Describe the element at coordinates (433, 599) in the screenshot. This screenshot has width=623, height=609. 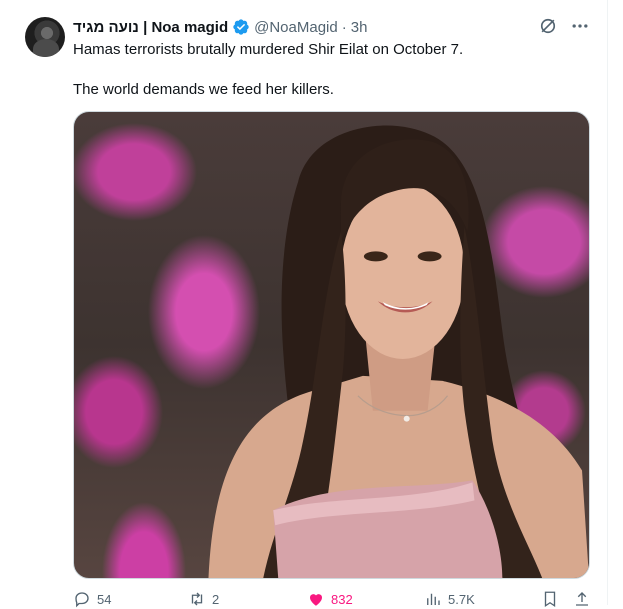
I see `views-icon` at that location.